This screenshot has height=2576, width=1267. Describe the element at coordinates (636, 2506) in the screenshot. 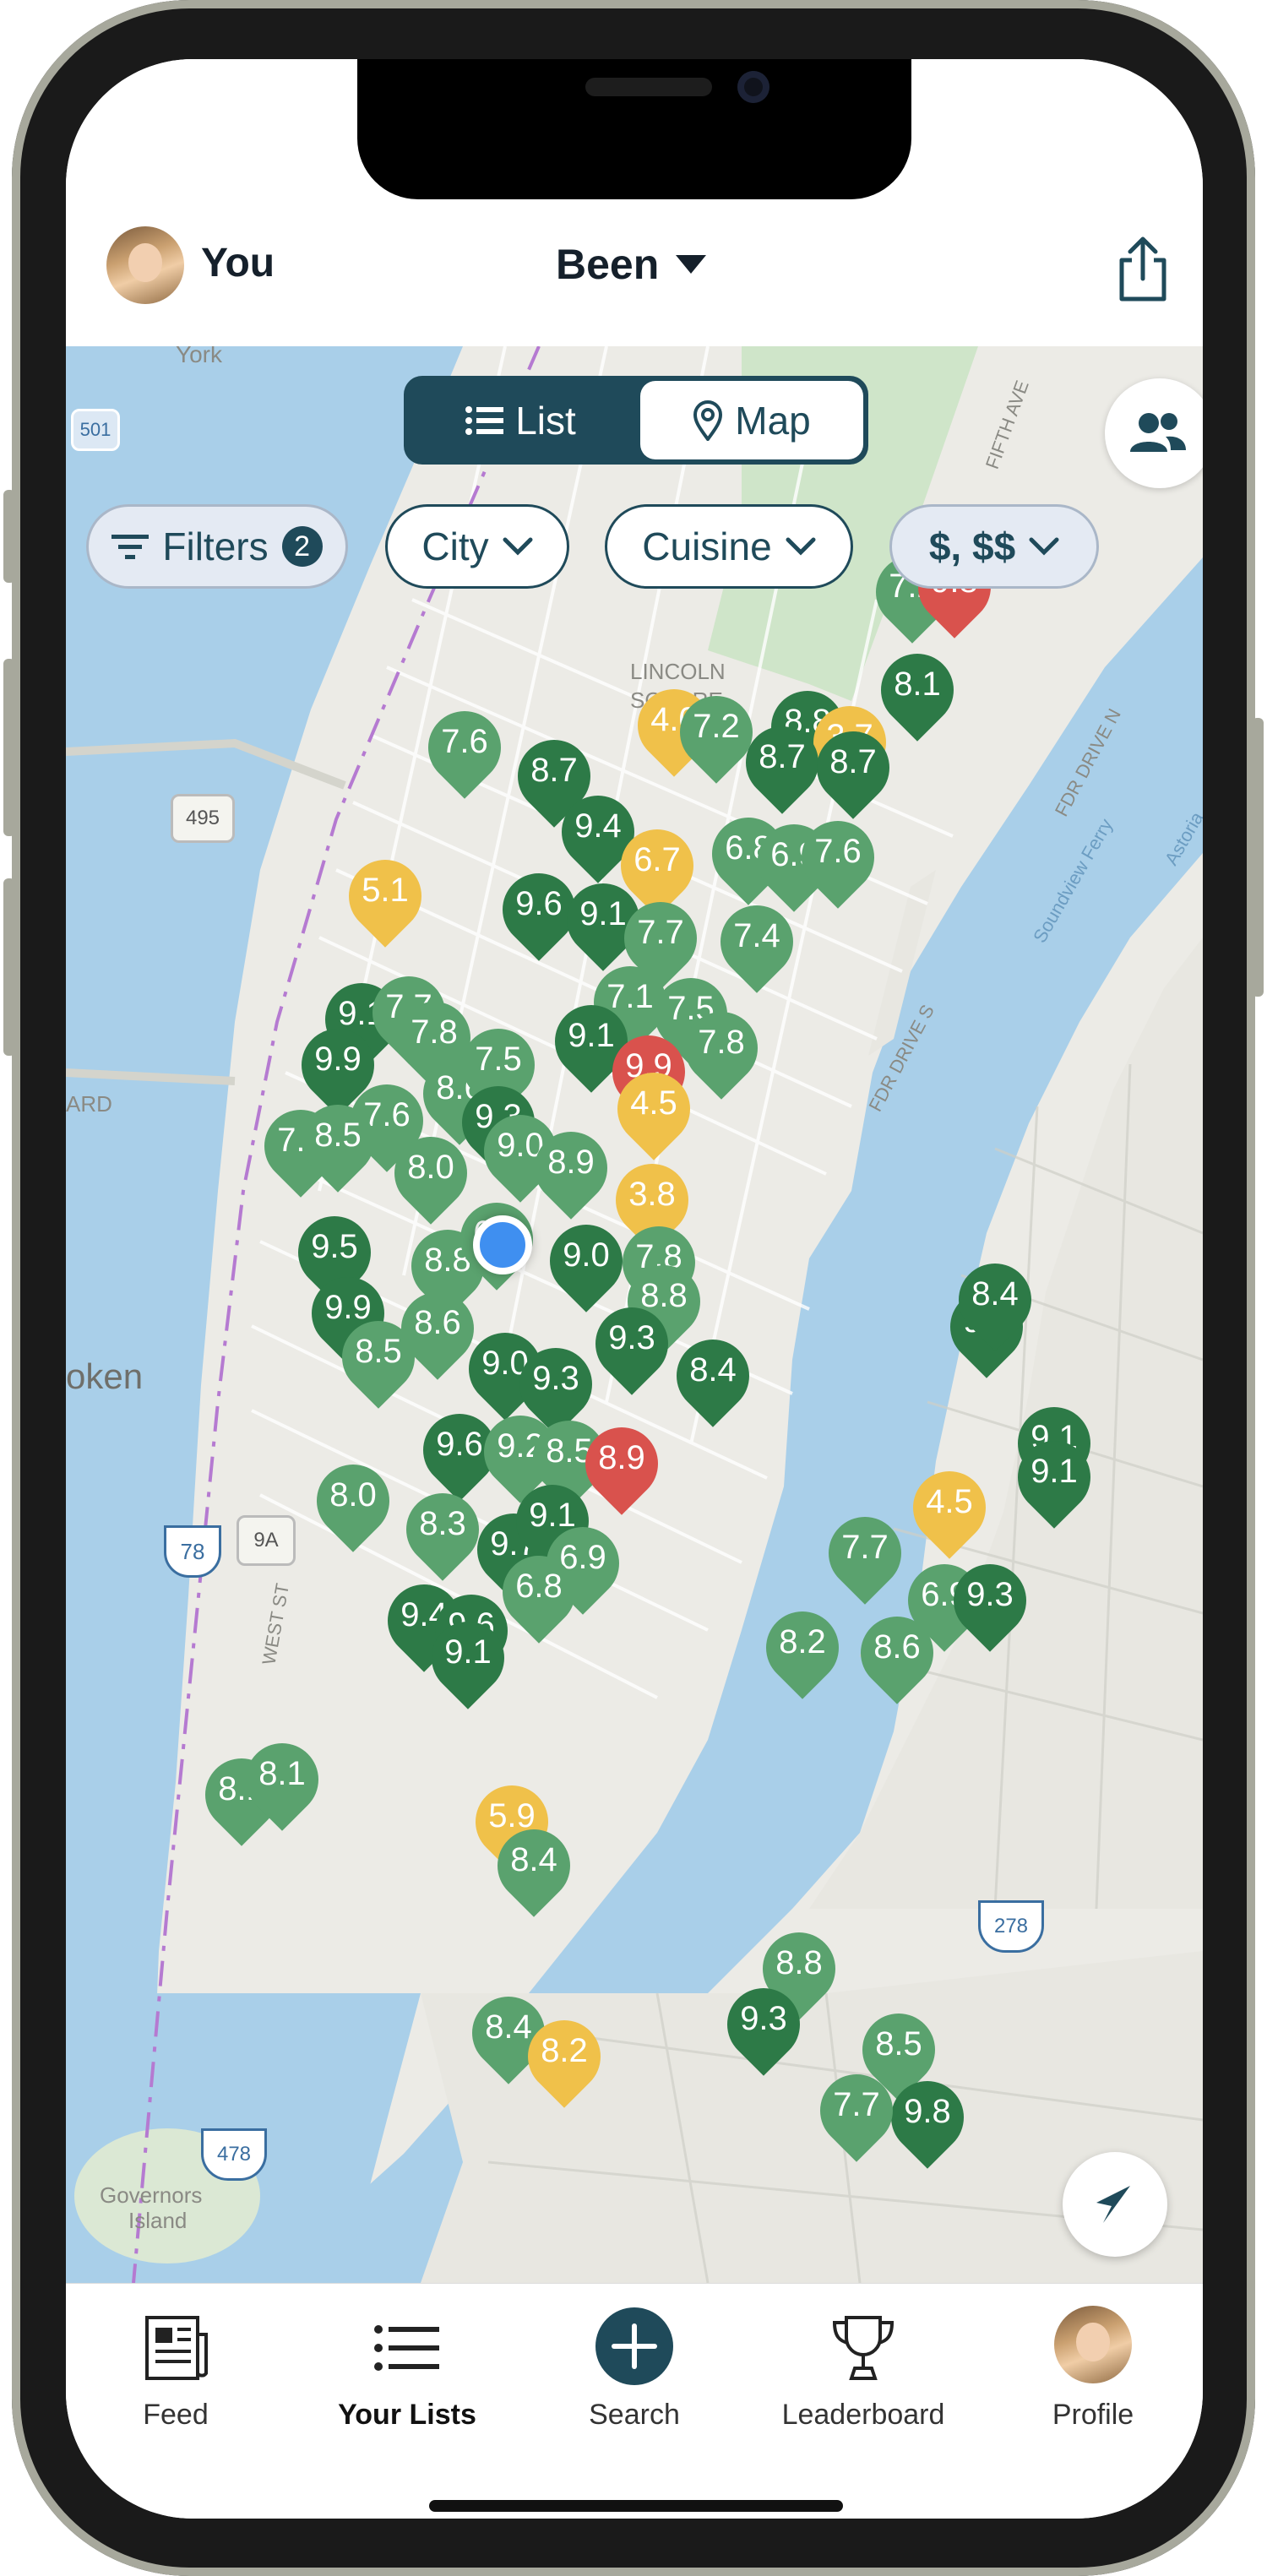

I see `home-indicator` at that location.